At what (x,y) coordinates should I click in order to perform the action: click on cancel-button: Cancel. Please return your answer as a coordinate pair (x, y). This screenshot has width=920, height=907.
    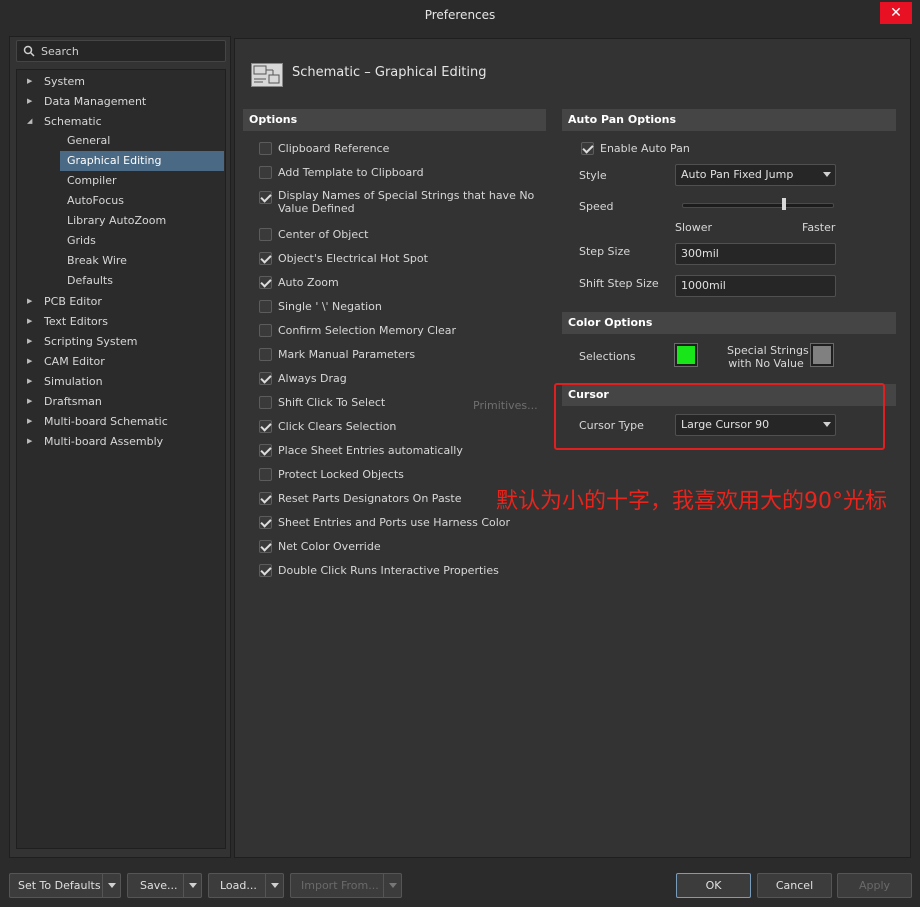
    Looking at the image, I should click on (794, 885).